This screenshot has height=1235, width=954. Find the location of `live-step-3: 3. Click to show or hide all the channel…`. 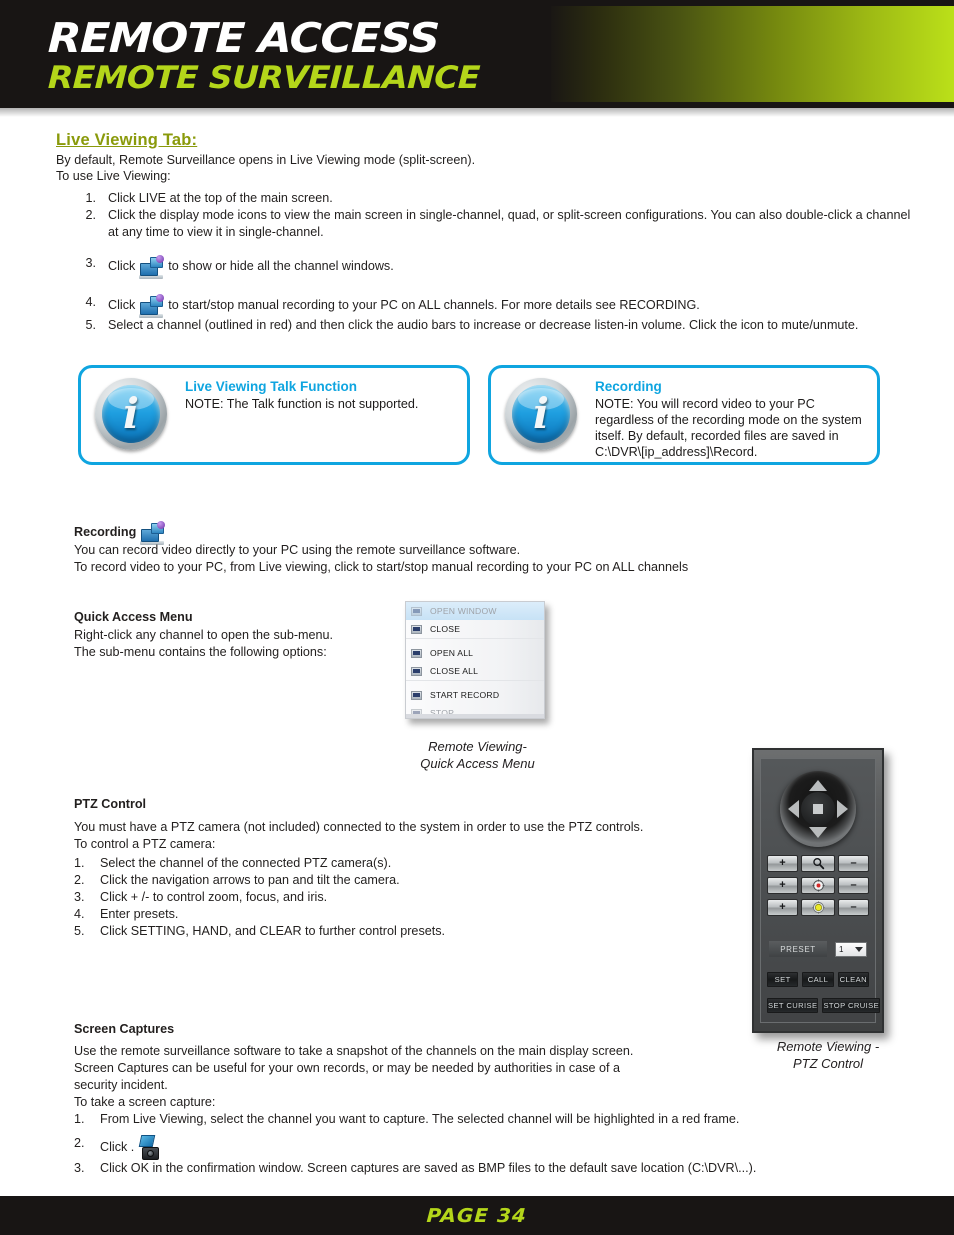

live-step-3: 3. Click to show or hide all the channel… is located at coordinates (490, 267).